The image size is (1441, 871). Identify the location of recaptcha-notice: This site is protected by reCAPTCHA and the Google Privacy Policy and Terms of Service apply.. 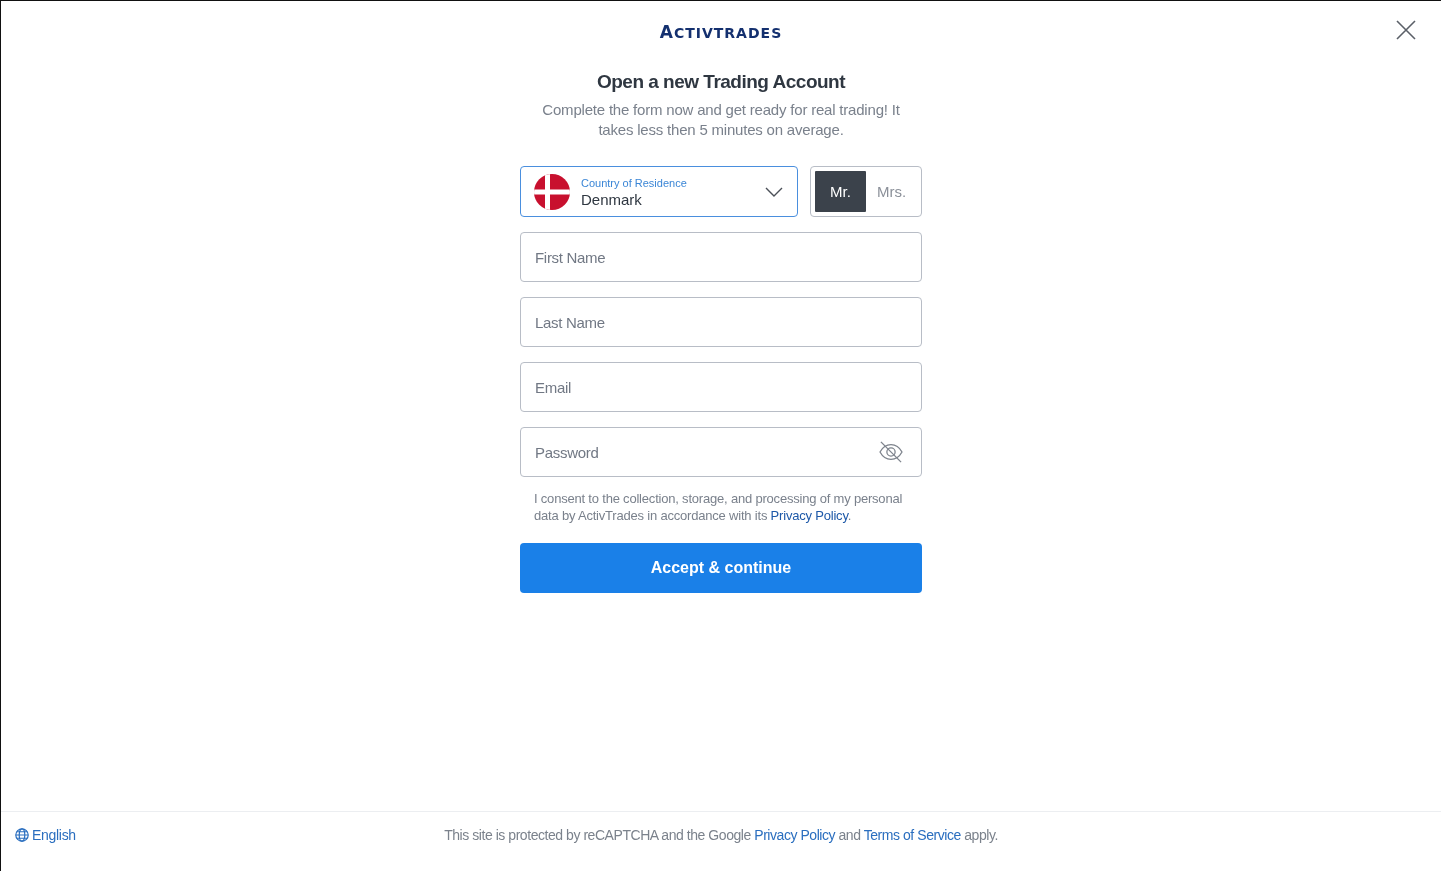
(721, 835).